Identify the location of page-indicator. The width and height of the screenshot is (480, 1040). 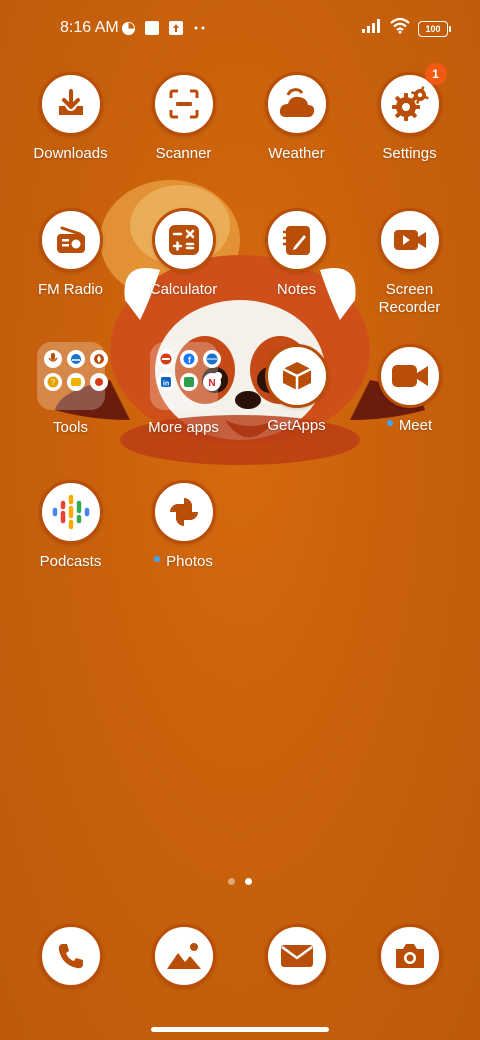
(240, 881).